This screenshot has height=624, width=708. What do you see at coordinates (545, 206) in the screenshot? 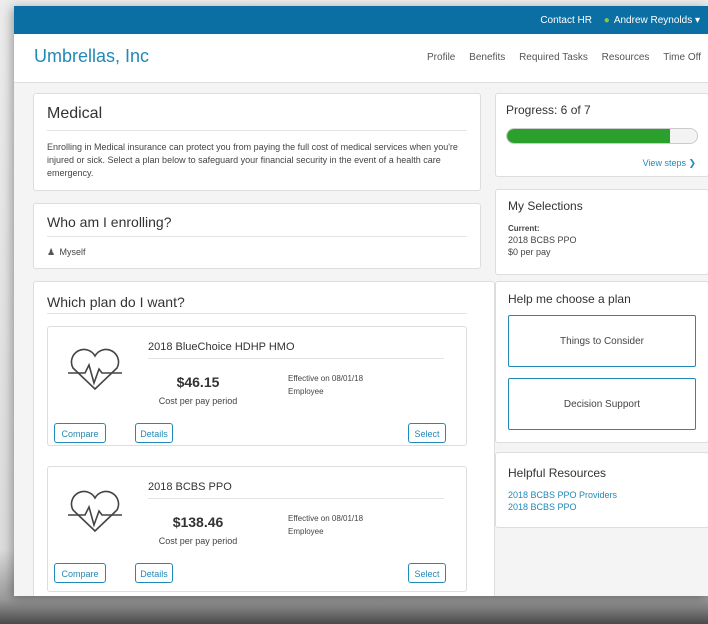
I see `selections-title: My Selections` at bounding box center [545, 206].